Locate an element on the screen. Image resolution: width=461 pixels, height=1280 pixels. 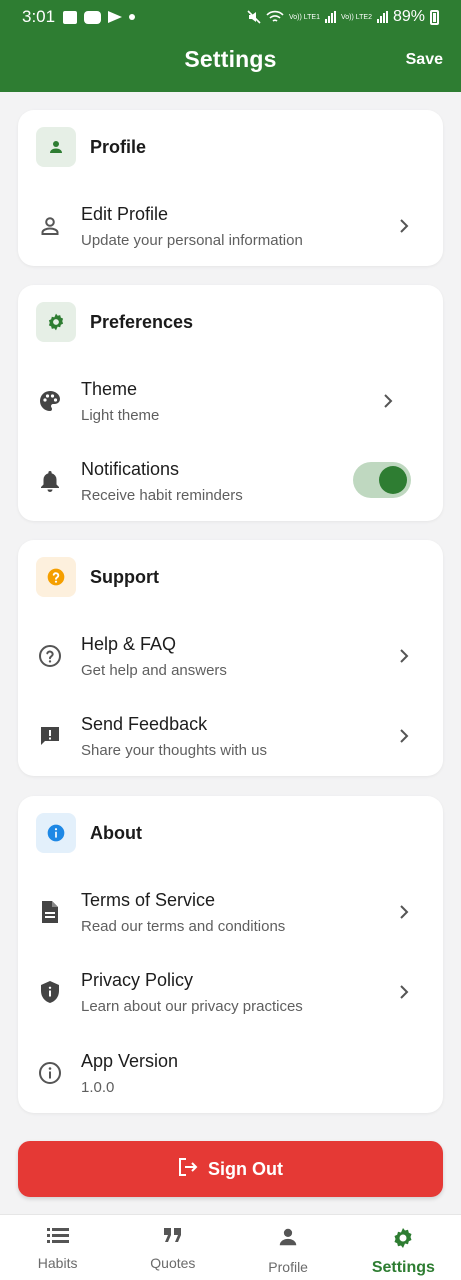
nav-item-settings: Settings is located at coordinates (403, 1247).